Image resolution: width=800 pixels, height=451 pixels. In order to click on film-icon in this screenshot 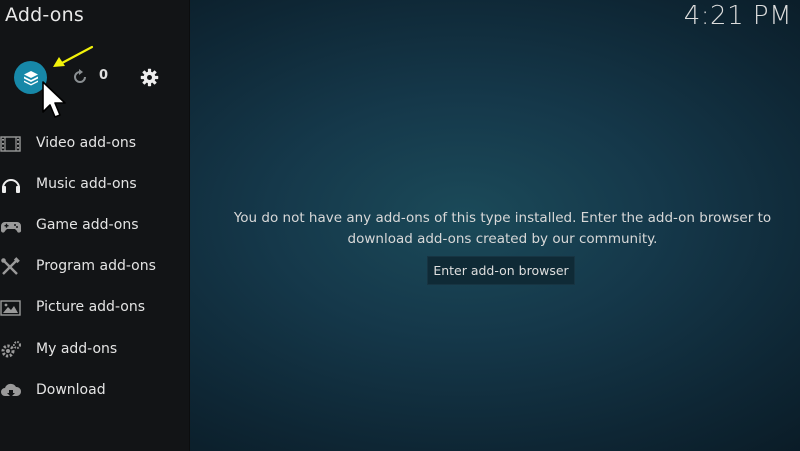, I will do `click(10, 144)`.